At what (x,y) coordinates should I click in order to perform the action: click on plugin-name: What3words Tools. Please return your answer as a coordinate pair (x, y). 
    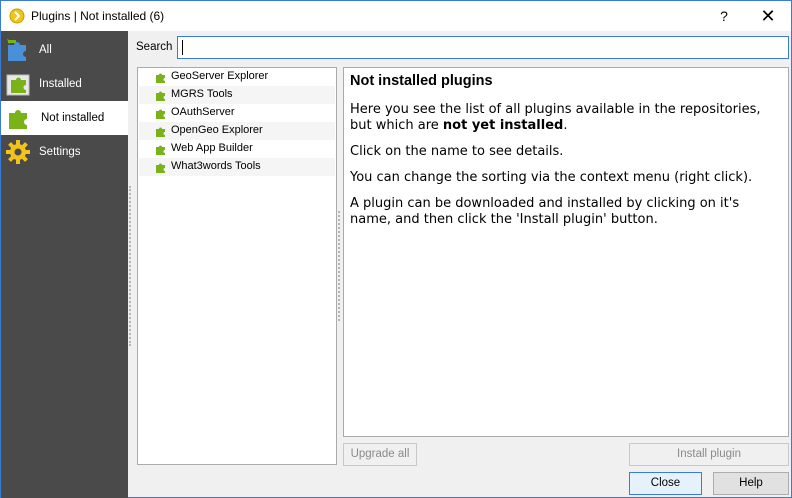
    Looking at the image, I should click on (216, 166).